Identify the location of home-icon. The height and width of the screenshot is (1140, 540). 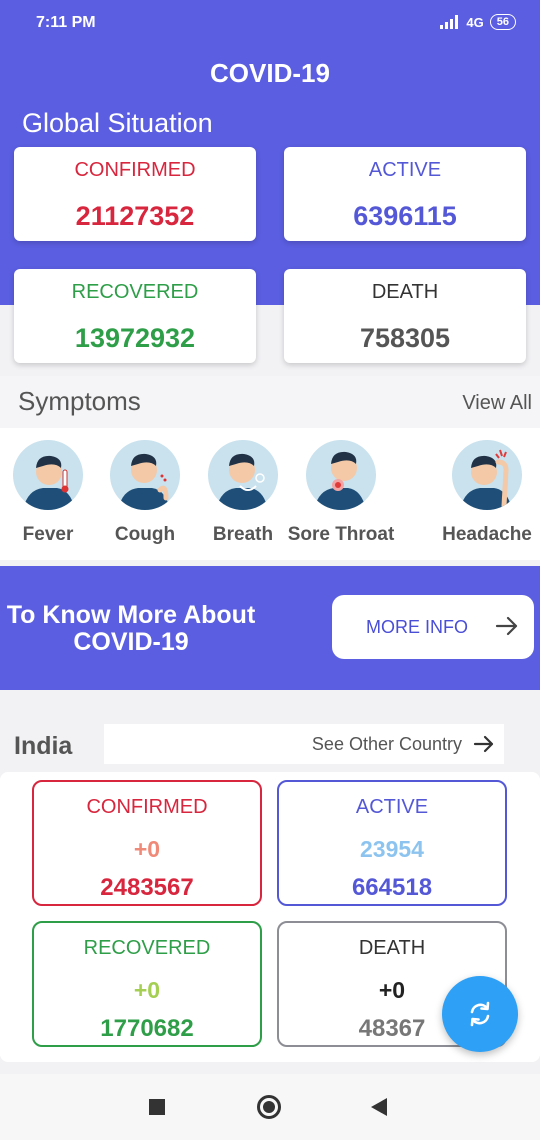
(269, 1107).